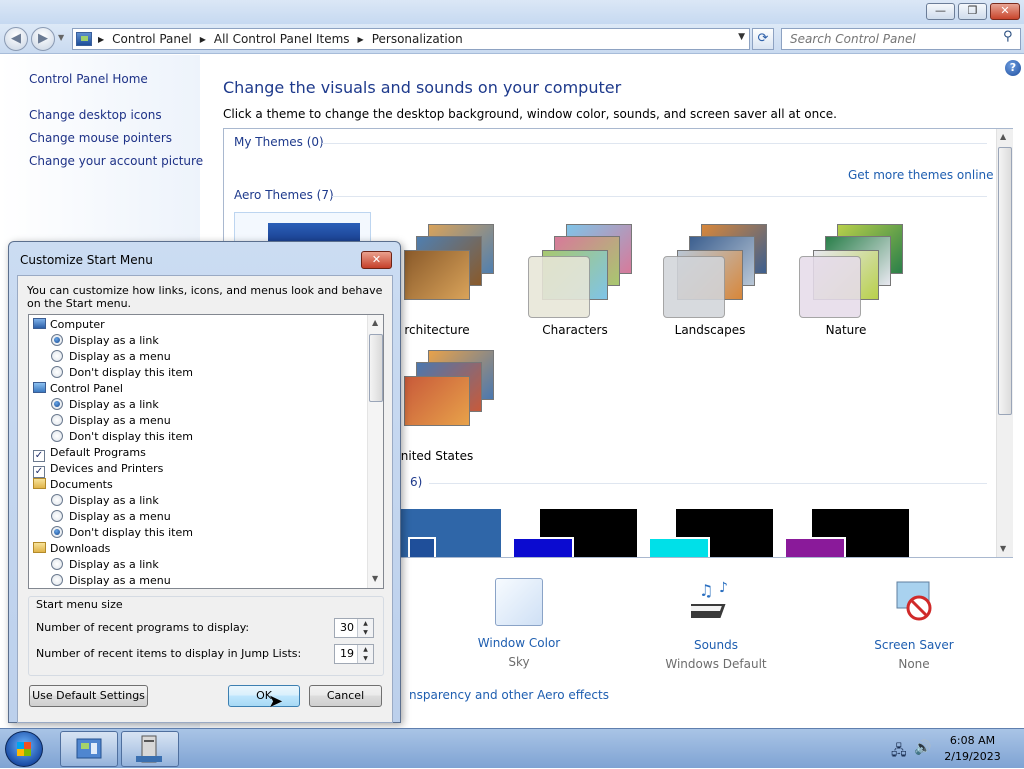 This screenshot has width=1024, height=769. I want to click on refresh-button: ⟳, so click(763, 39).